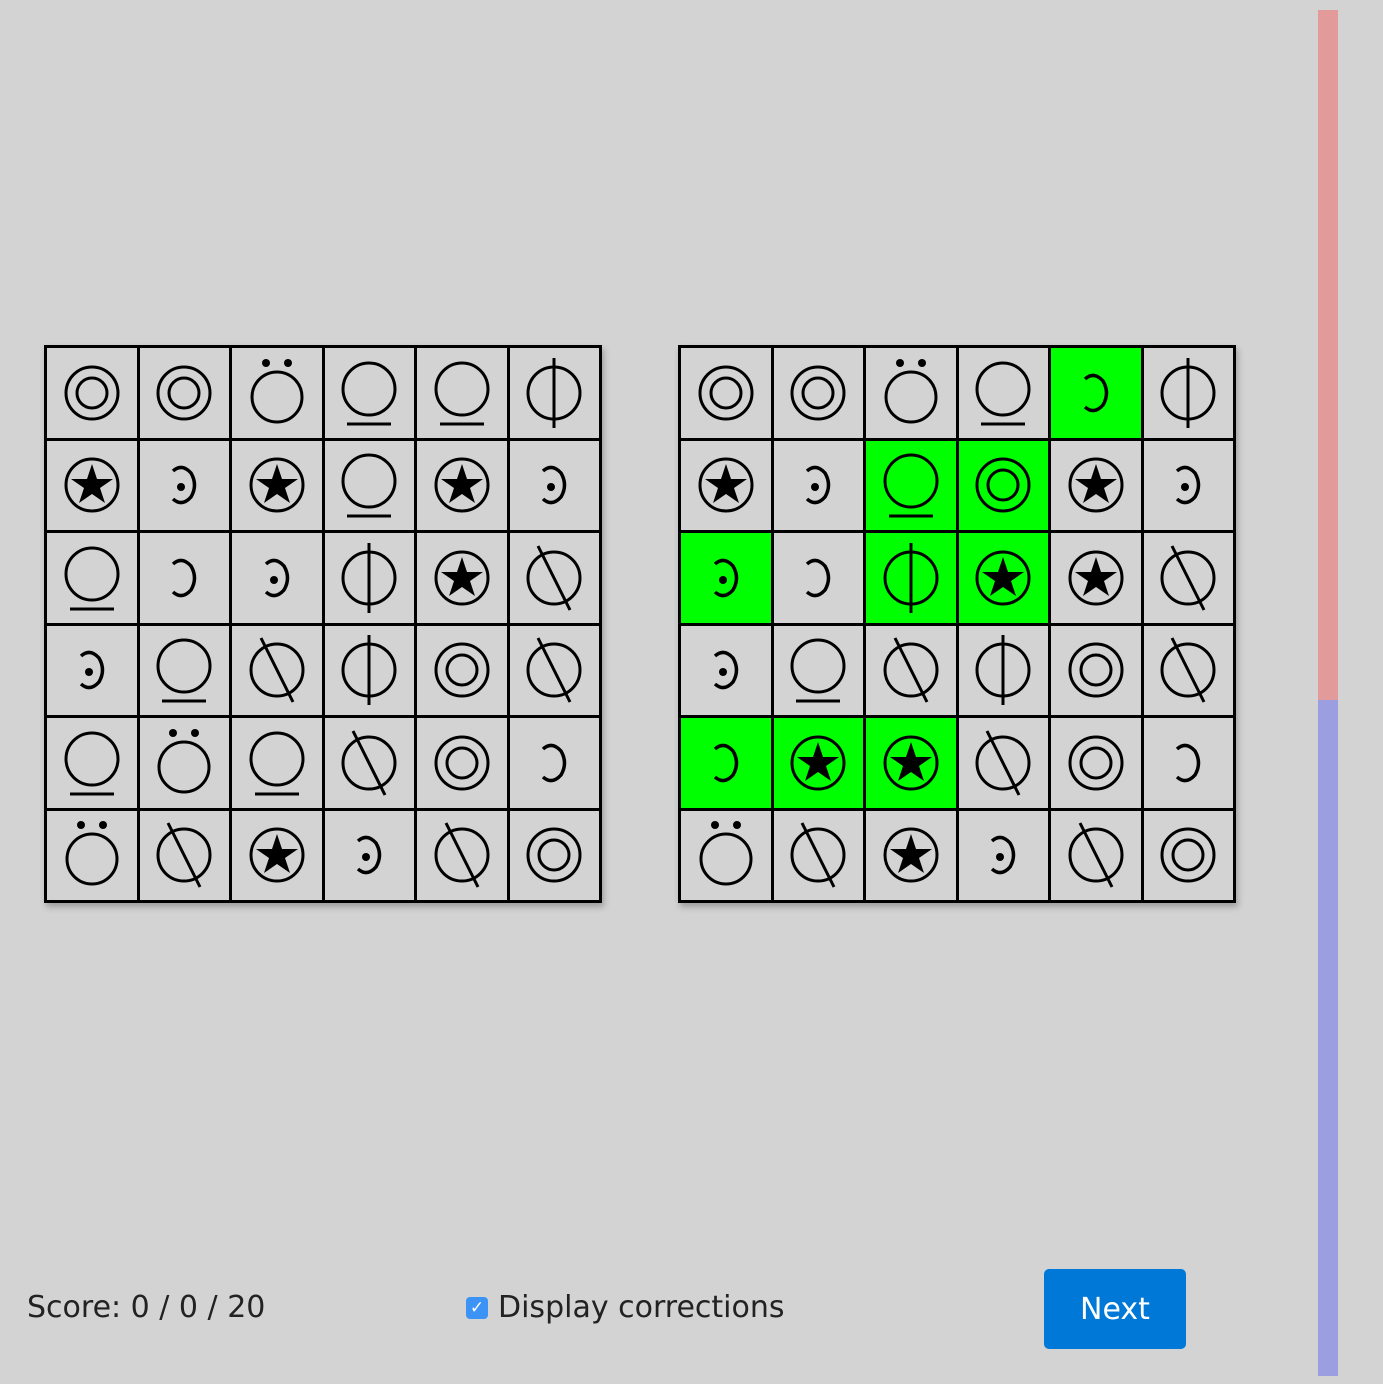  What do you see at coordinates (1003, 485) in the screenshot?
I see `grid-cell-highlighted-double-circle` at bounding box center [1003, 485].